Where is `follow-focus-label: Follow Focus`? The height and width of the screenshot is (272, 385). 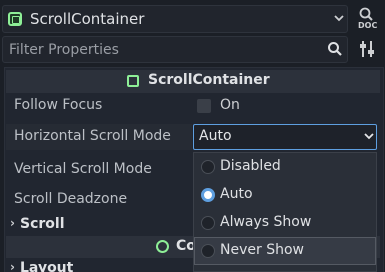
follow-focus-label: Follow Focus is located at coordinates (58, 105).